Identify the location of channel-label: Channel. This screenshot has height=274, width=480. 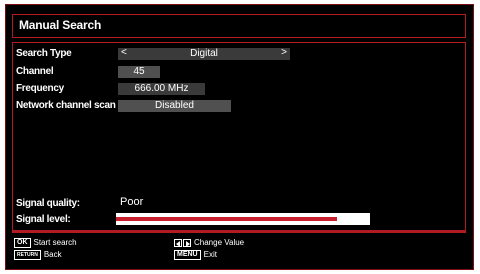
(35, 71).